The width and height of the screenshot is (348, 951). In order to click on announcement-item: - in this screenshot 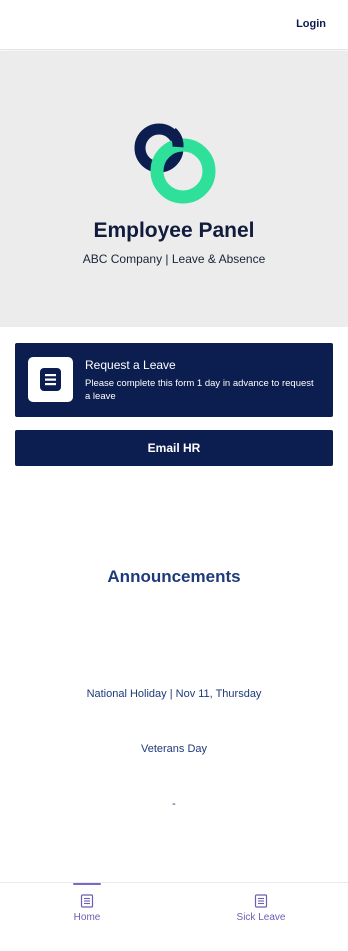, I will do `click(174, 804)`.